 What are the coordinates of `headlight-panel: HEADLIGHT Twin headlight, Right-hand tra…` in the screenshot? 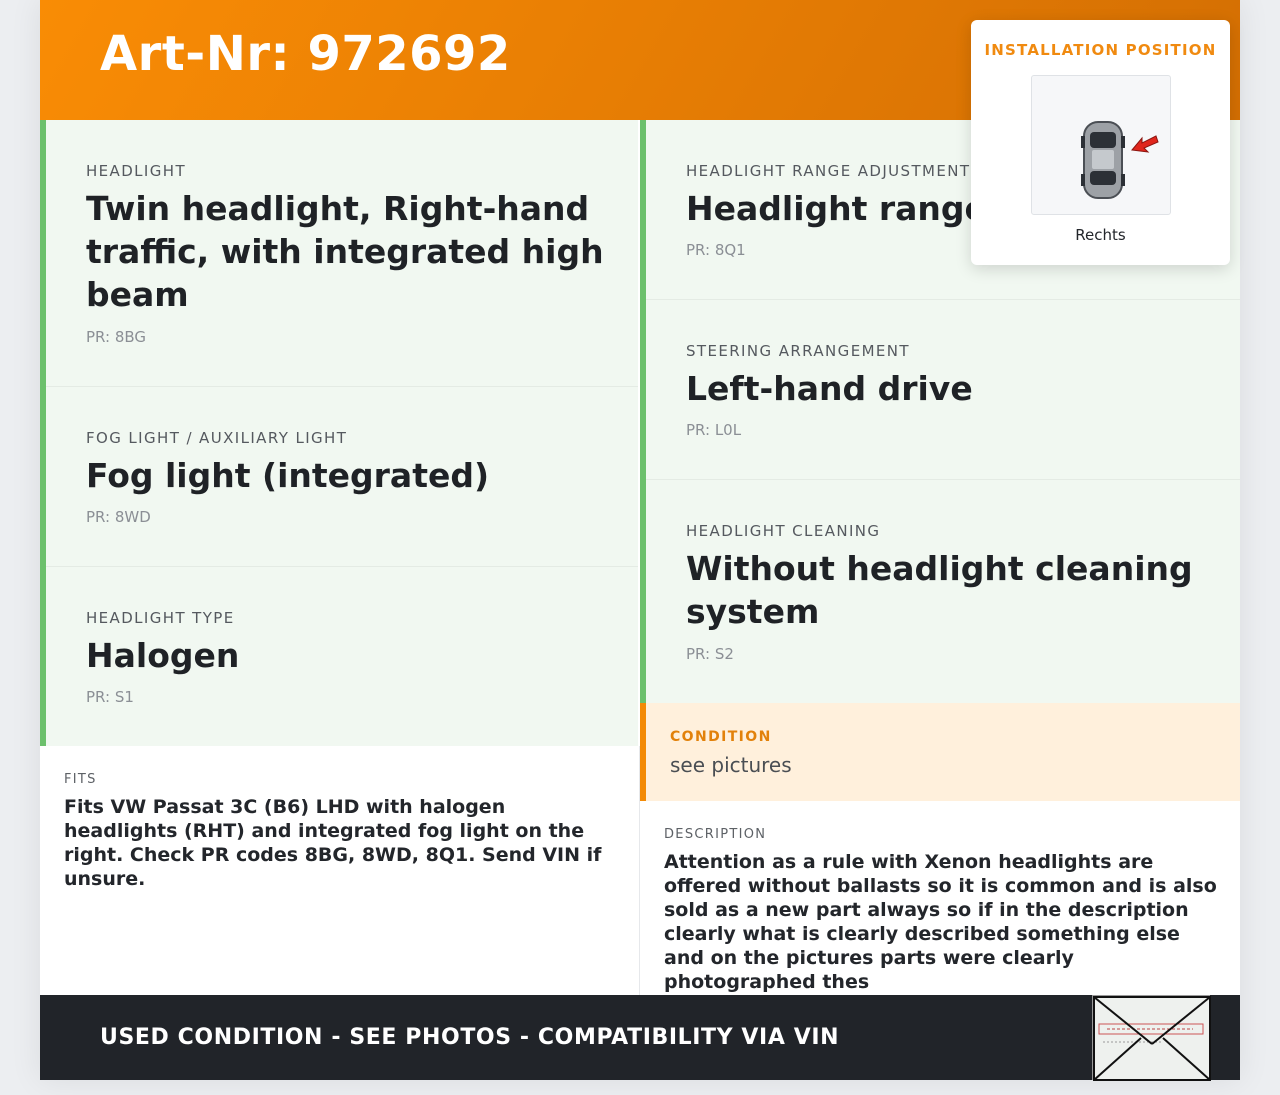 It's located at (339, 253).